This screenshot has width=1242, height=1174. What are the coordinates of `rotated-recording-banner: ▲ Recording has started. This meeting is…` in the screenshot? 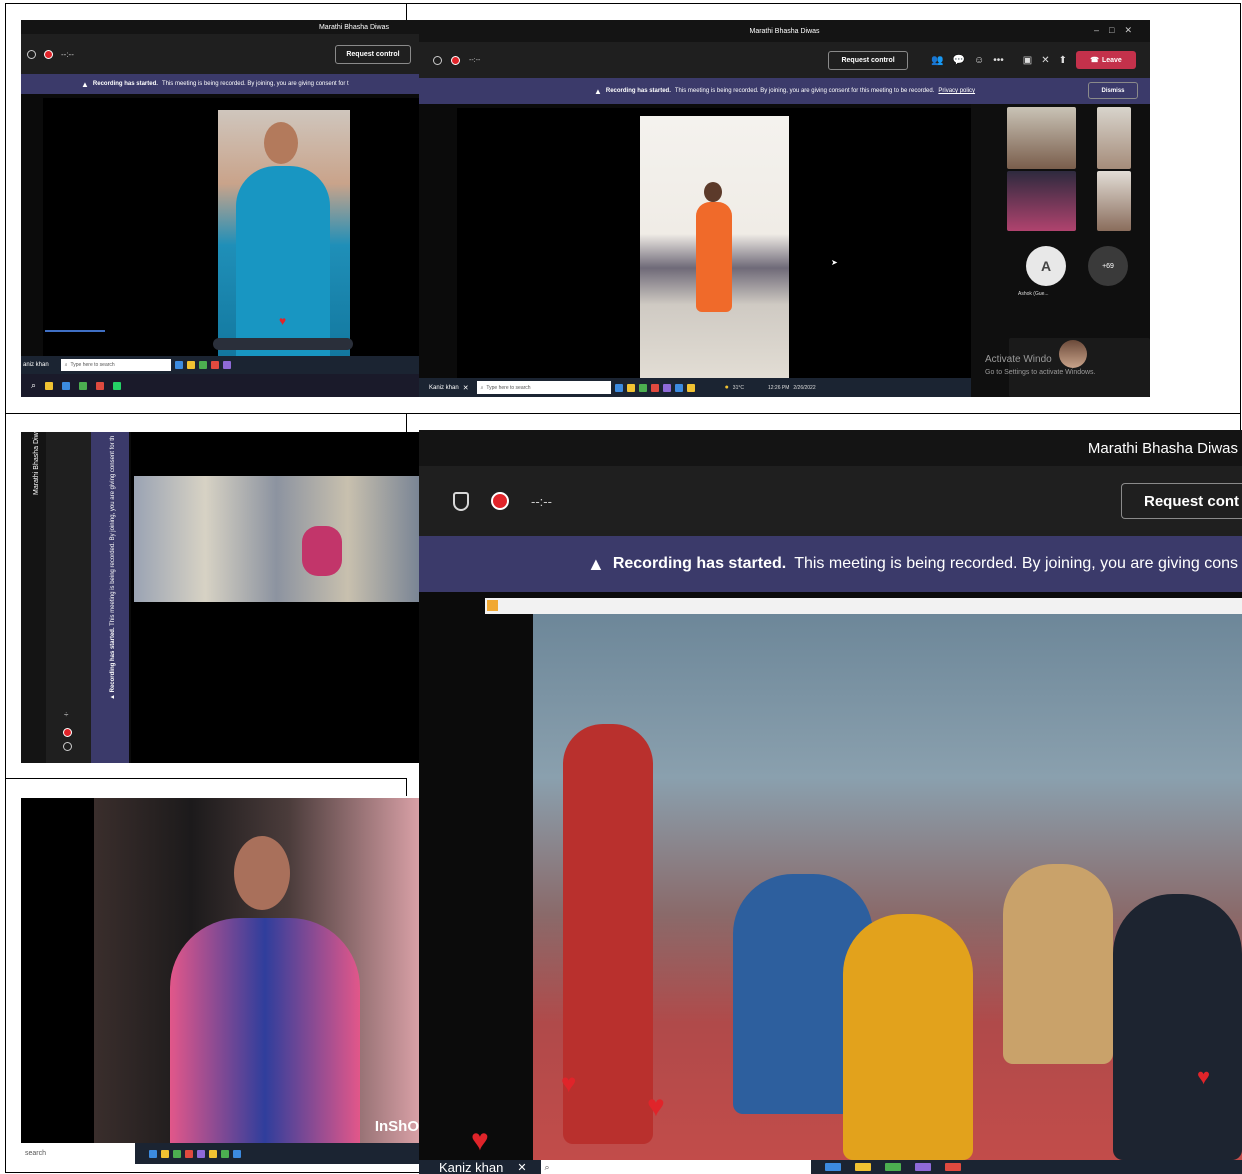 It's located at (110, 597).